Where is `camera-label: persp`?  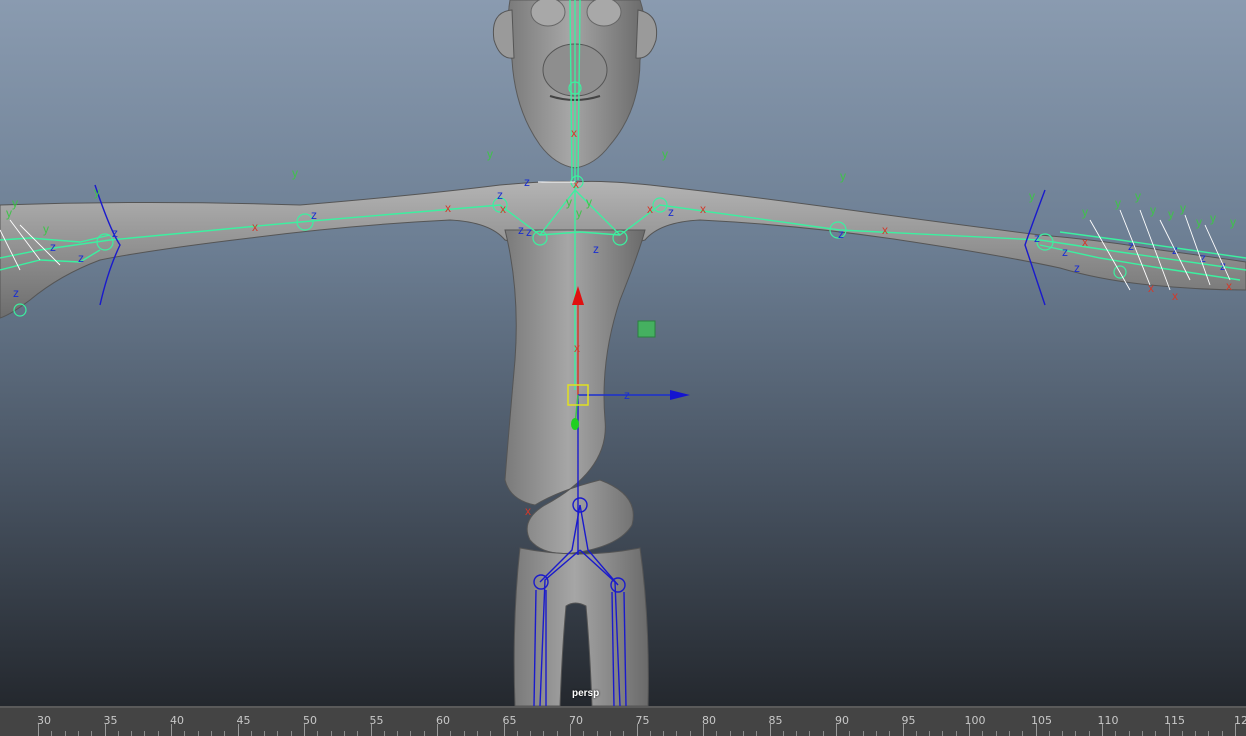
camera-label: persp is located at coordinates (586, 693).